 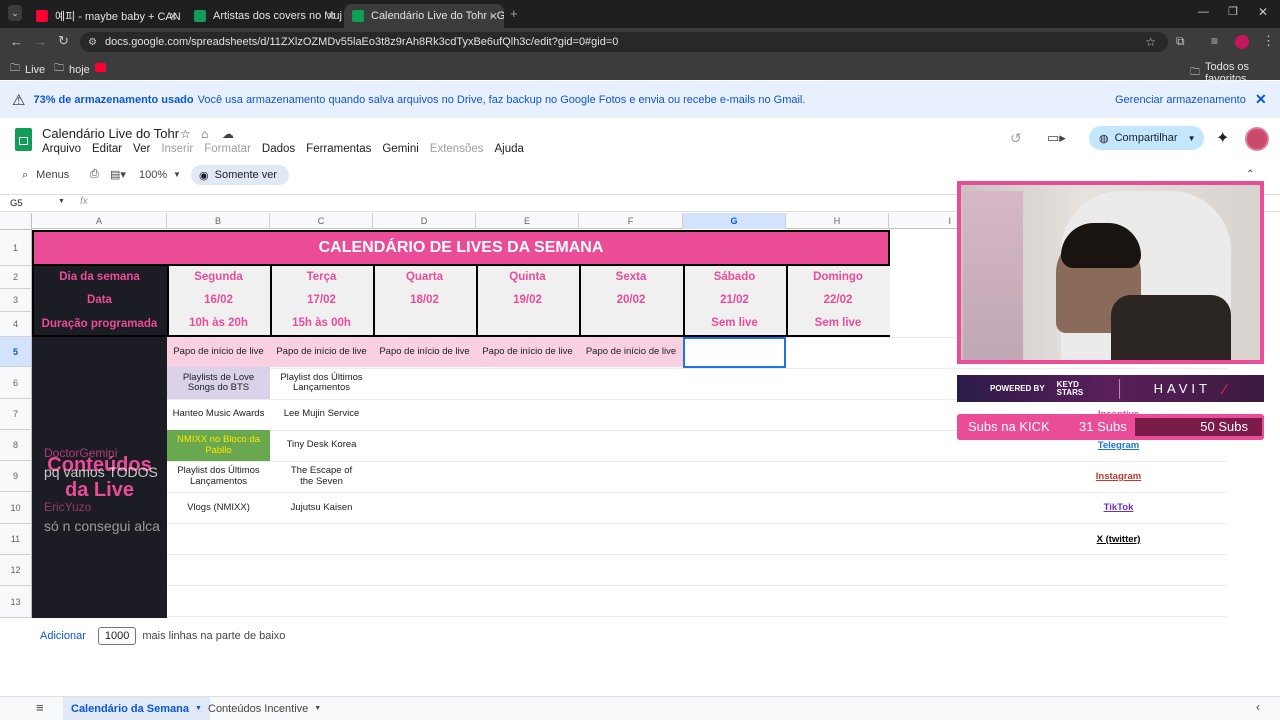 I want to click on back-icon: ←, so click(x=16, y=41).